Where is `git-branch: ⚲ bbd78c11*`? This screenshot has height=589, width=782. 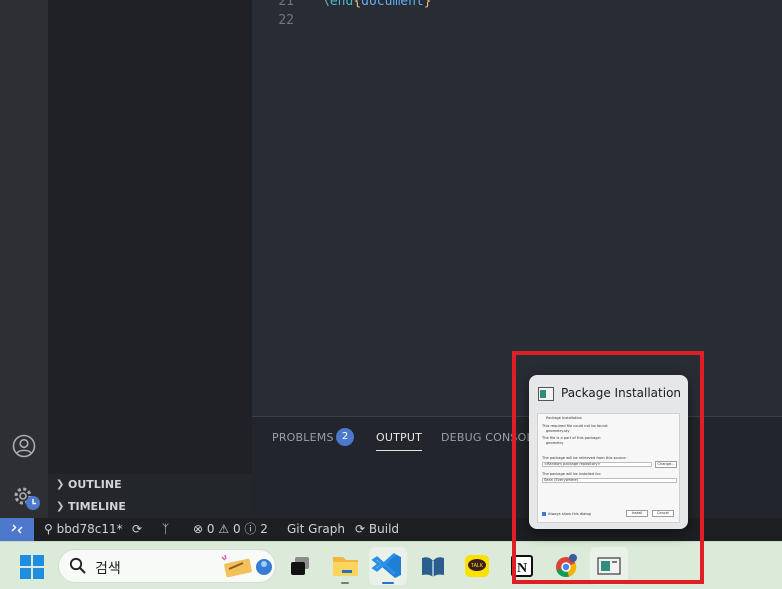
git-branch: ⚲ bbd78c11* is located at coordinates (83, 529).